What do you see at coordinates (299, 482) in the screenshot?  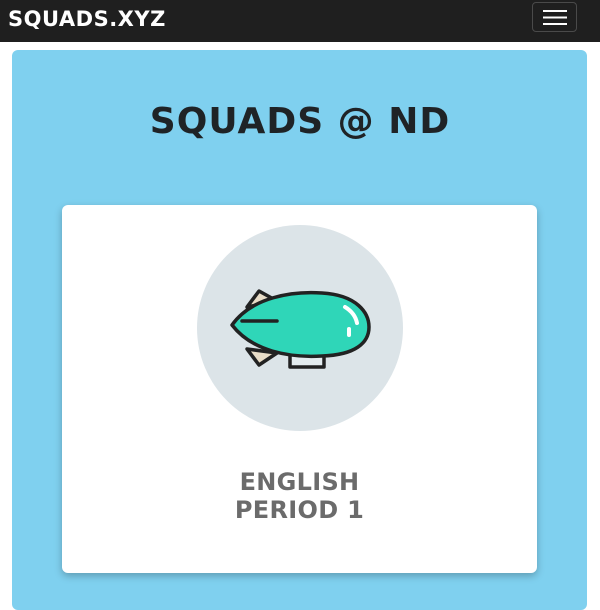 I see `squad-name-line1: ENGLISH` at bounding box center [299, 482].